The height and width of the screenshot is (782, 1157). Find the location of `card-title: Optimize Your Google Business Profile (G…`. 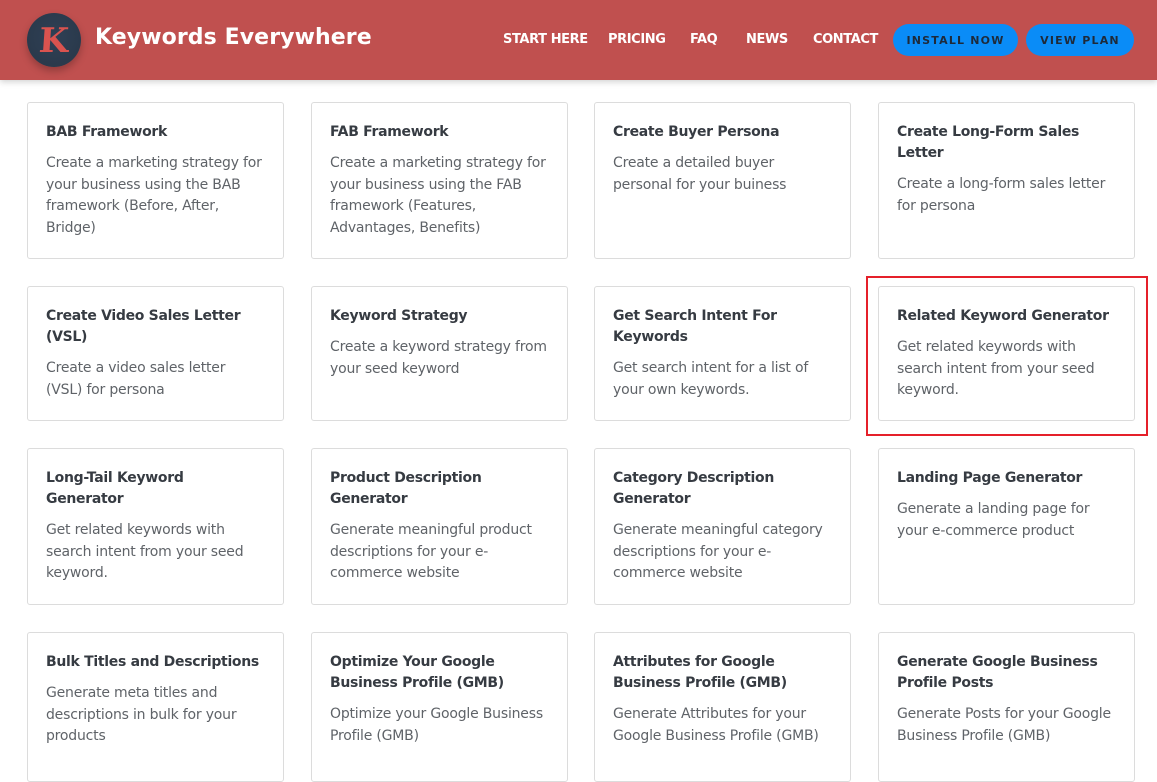

card-title: Optimize Your Google Business Profile (G… is located at coordinates (417, 672).